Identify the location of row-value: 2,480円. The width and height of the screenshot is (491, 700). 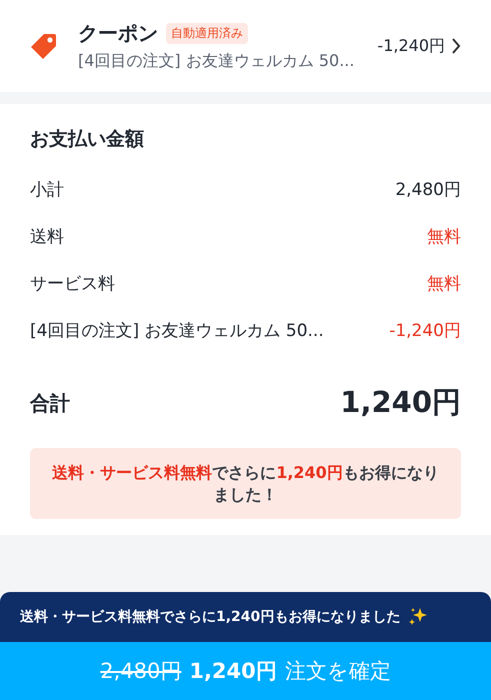
(428, 190).